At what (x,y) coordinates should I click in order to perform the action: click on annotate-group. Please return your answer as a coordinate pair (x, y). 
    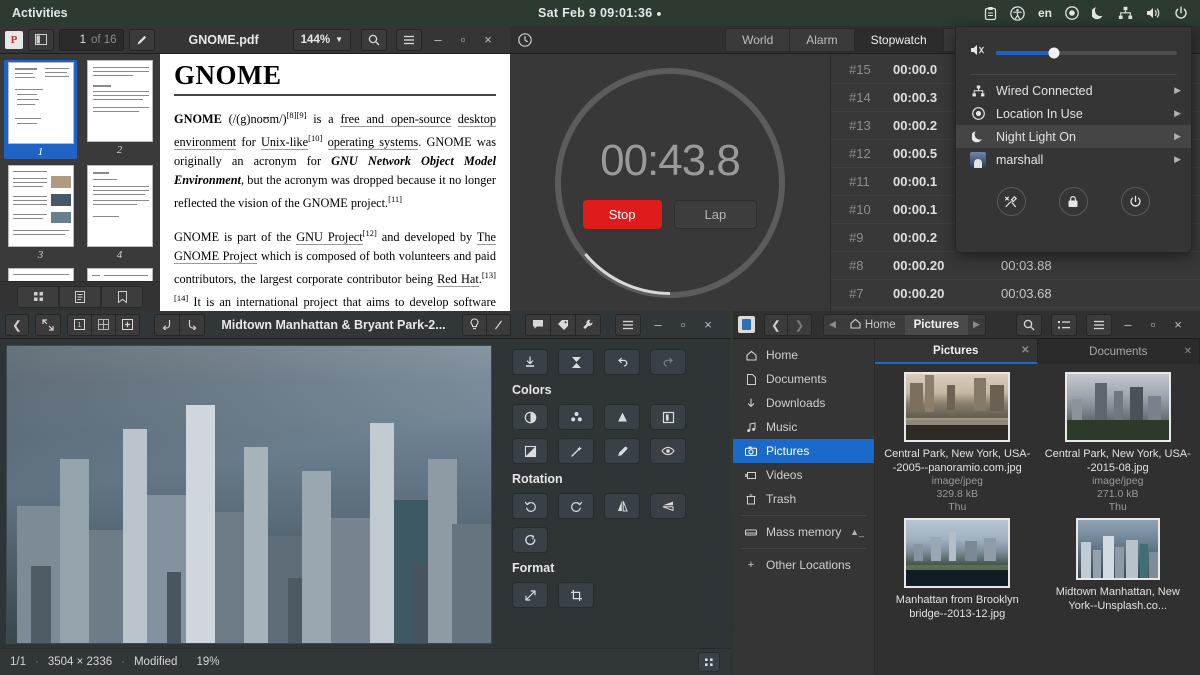
    Looking at the image, I should click on (486, 324).